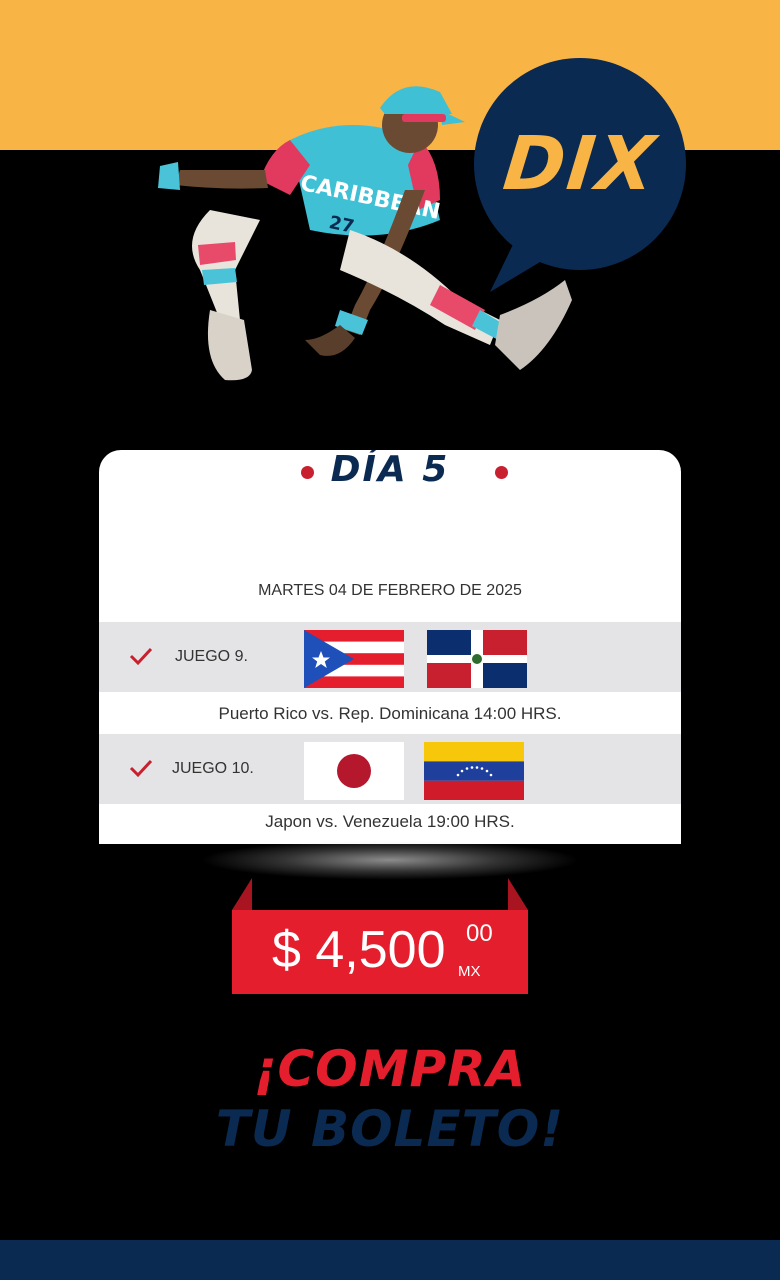  Describe the element at coordinates (479, 933) in the screenshot. I see `price-cents: 00` at that location.